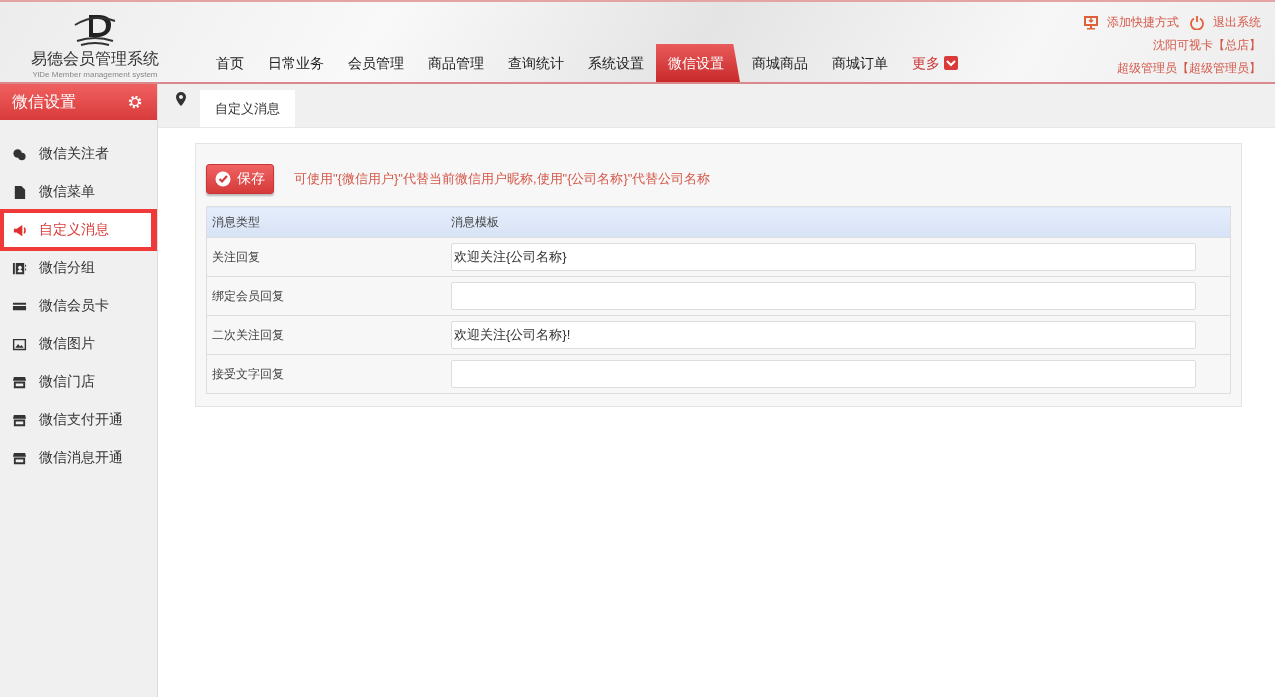  What do you see at coordinates (78, 306) in the screenshot?
I see `sidebar-item: 微信会员卡` at bounding box center [78, 306].